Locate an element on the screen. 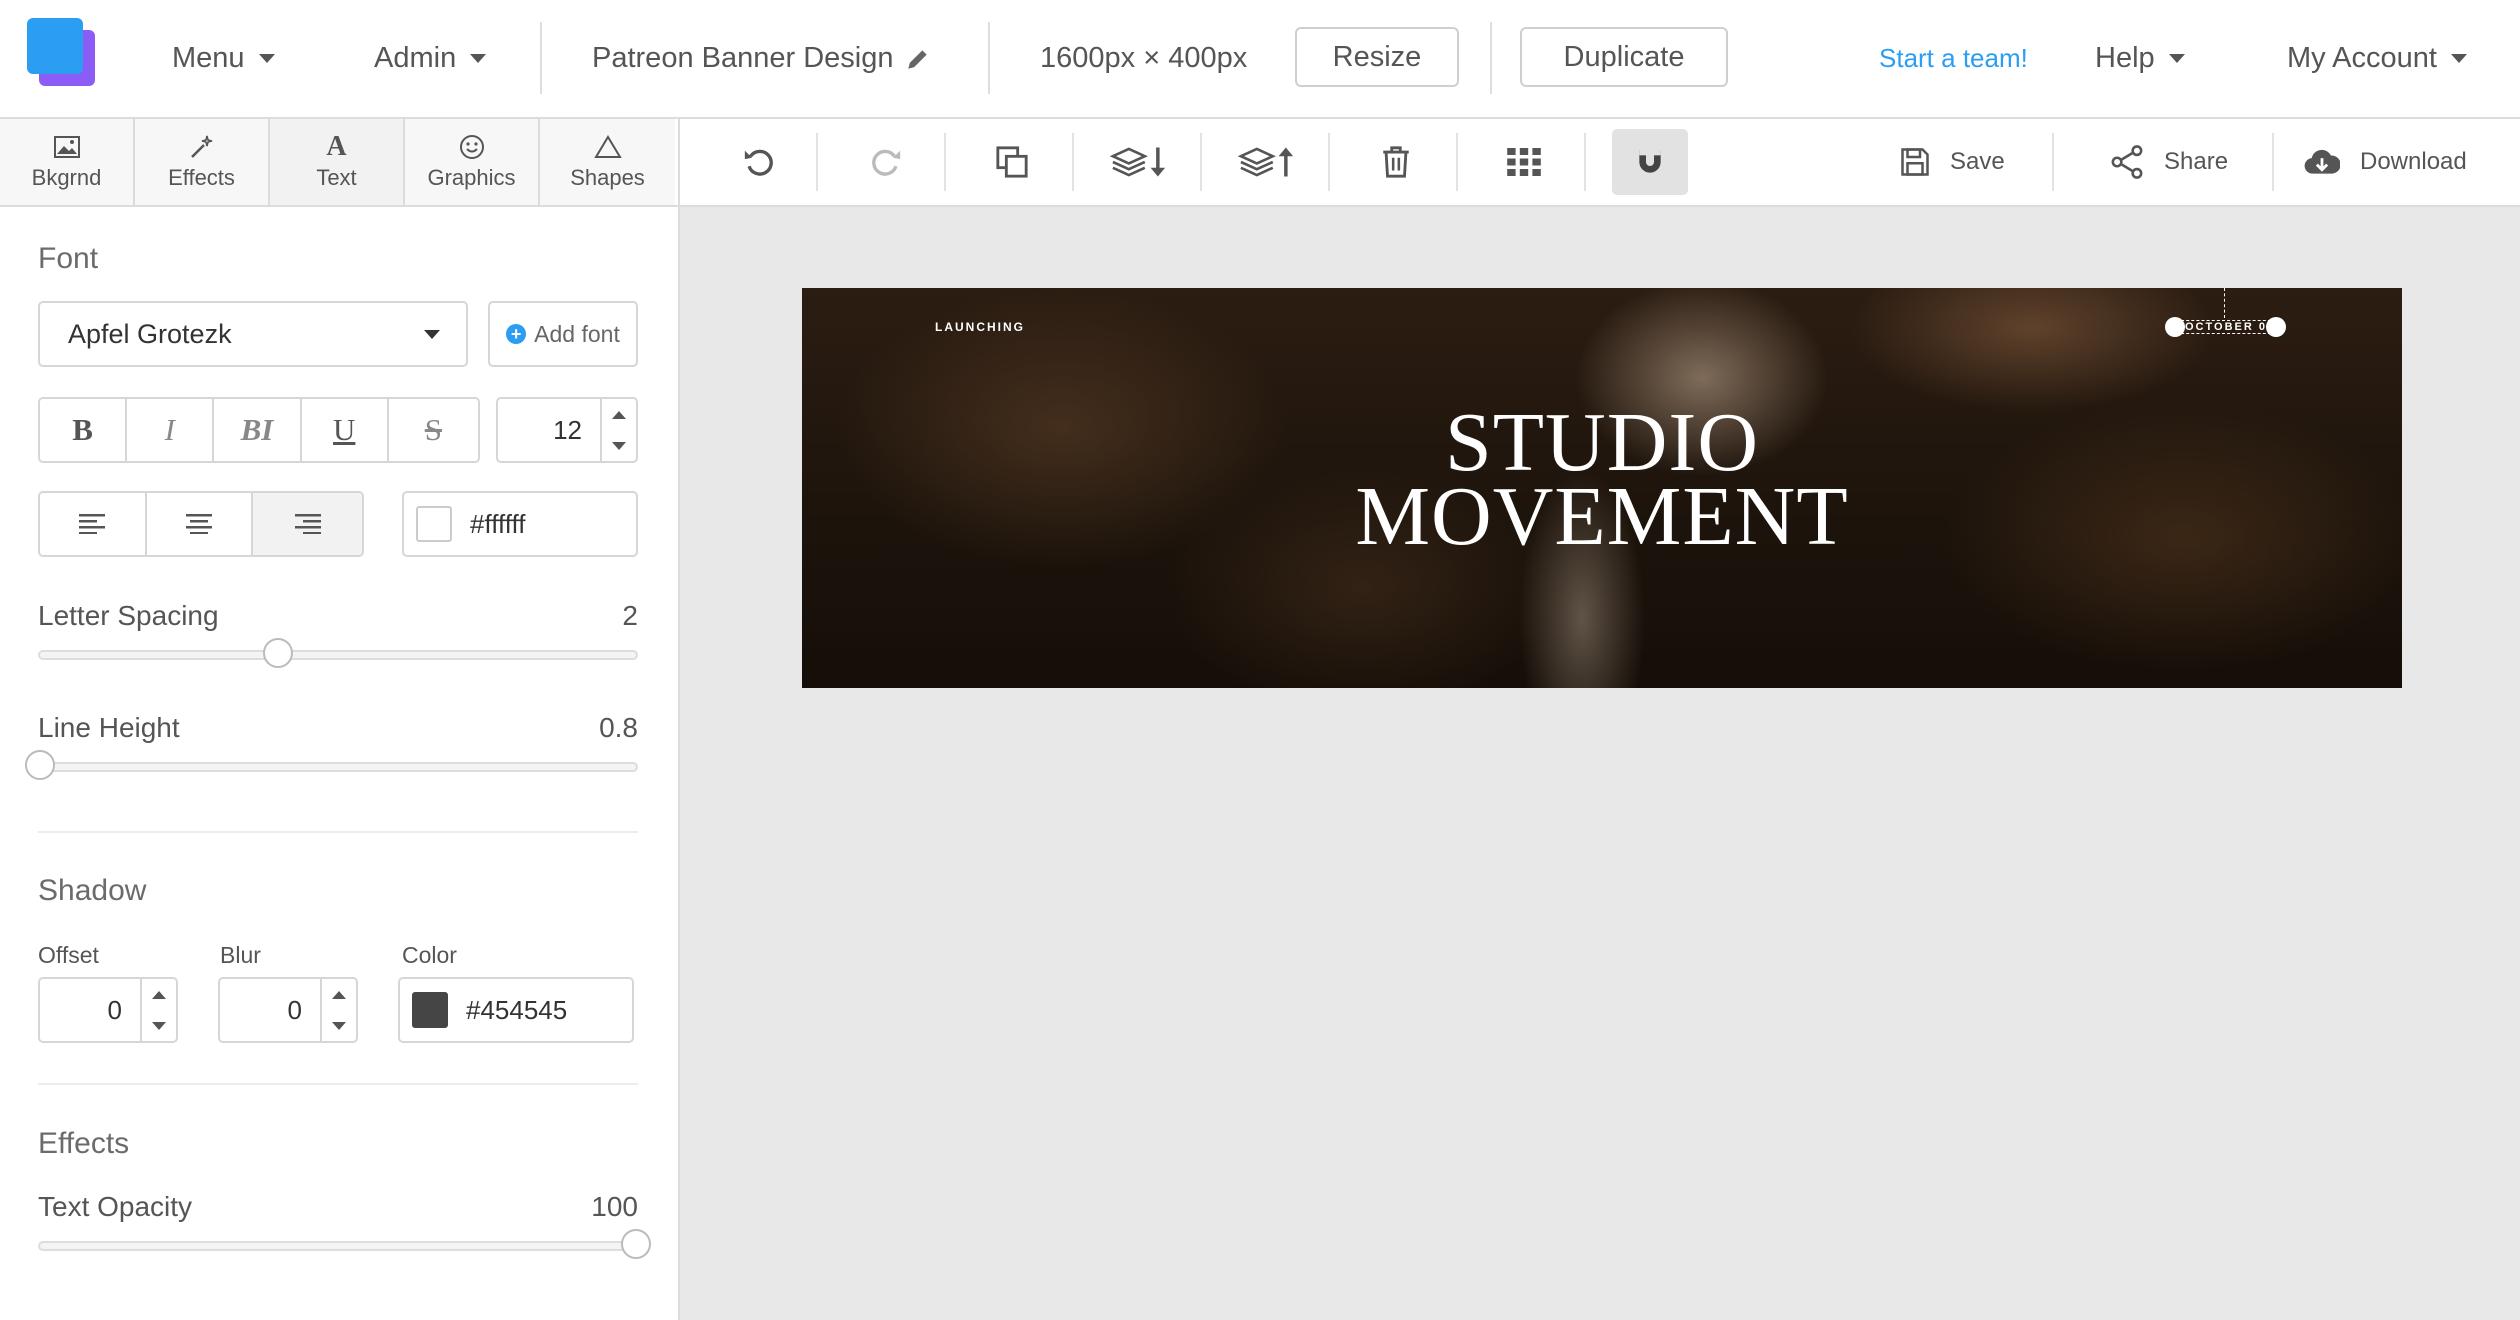  tab-label: Effects is located at coordinates (201, 177).